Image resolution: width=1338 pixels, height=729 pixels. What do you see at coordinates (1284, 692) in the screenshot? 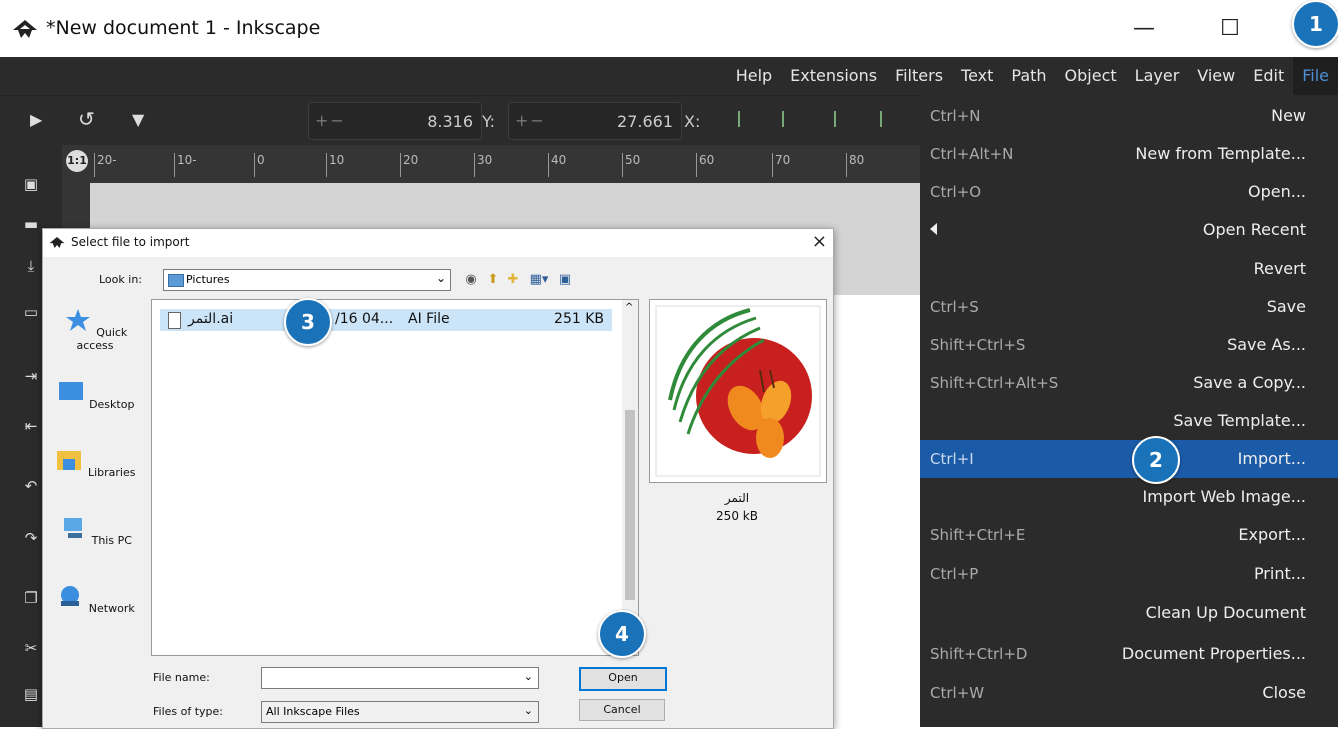
I see `menu-item-label: Close` at bounding box center [1284, 692].